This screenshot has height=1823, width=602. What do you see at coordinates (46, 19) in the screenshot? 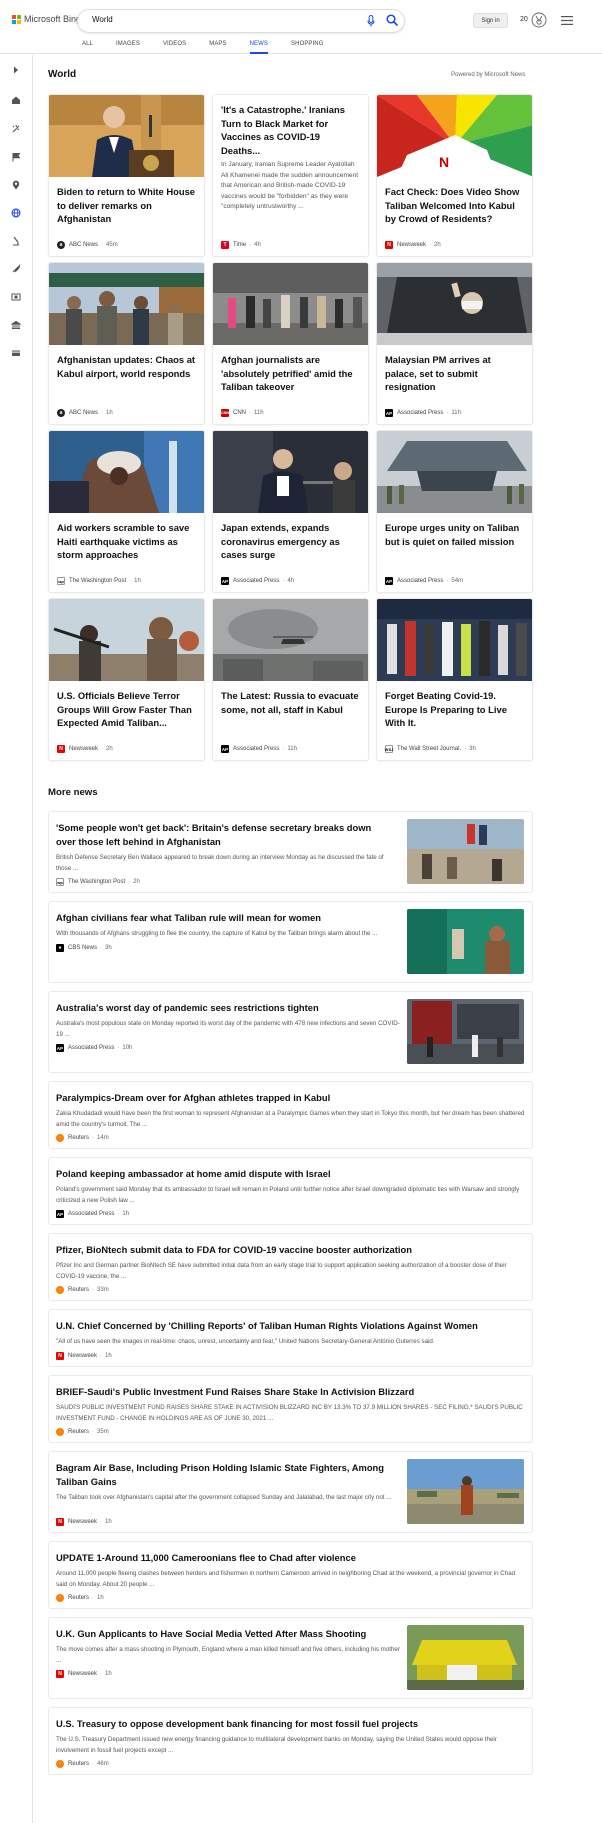
I see `bing-logo: Microsoft Bing` at bounding box center [46, 19].